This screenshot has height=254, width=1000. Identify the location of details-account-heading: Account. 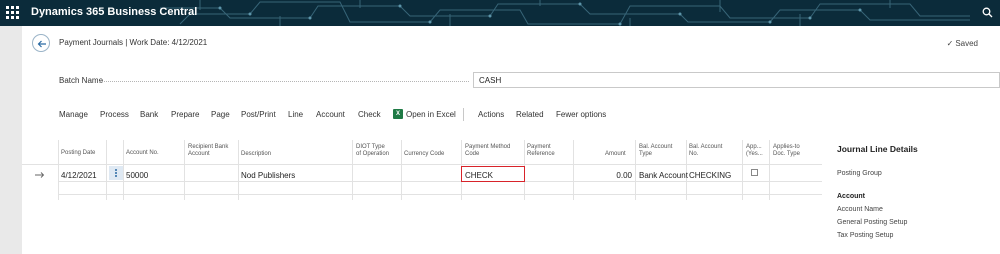
(851, 196).